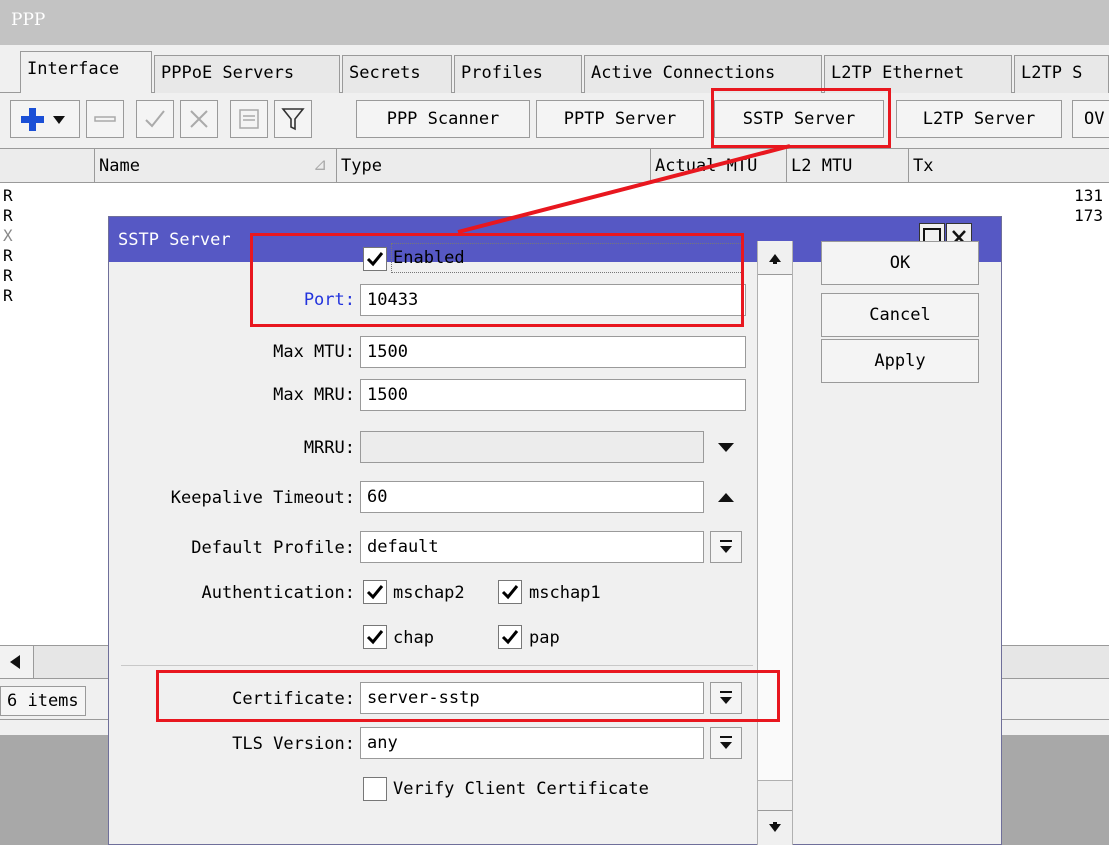 This screenshot has height=845, width=1109. What do you see at coordinates (624, 189) in the screenshot?
I see `annotation-connector` at bounding box center [624, 189].